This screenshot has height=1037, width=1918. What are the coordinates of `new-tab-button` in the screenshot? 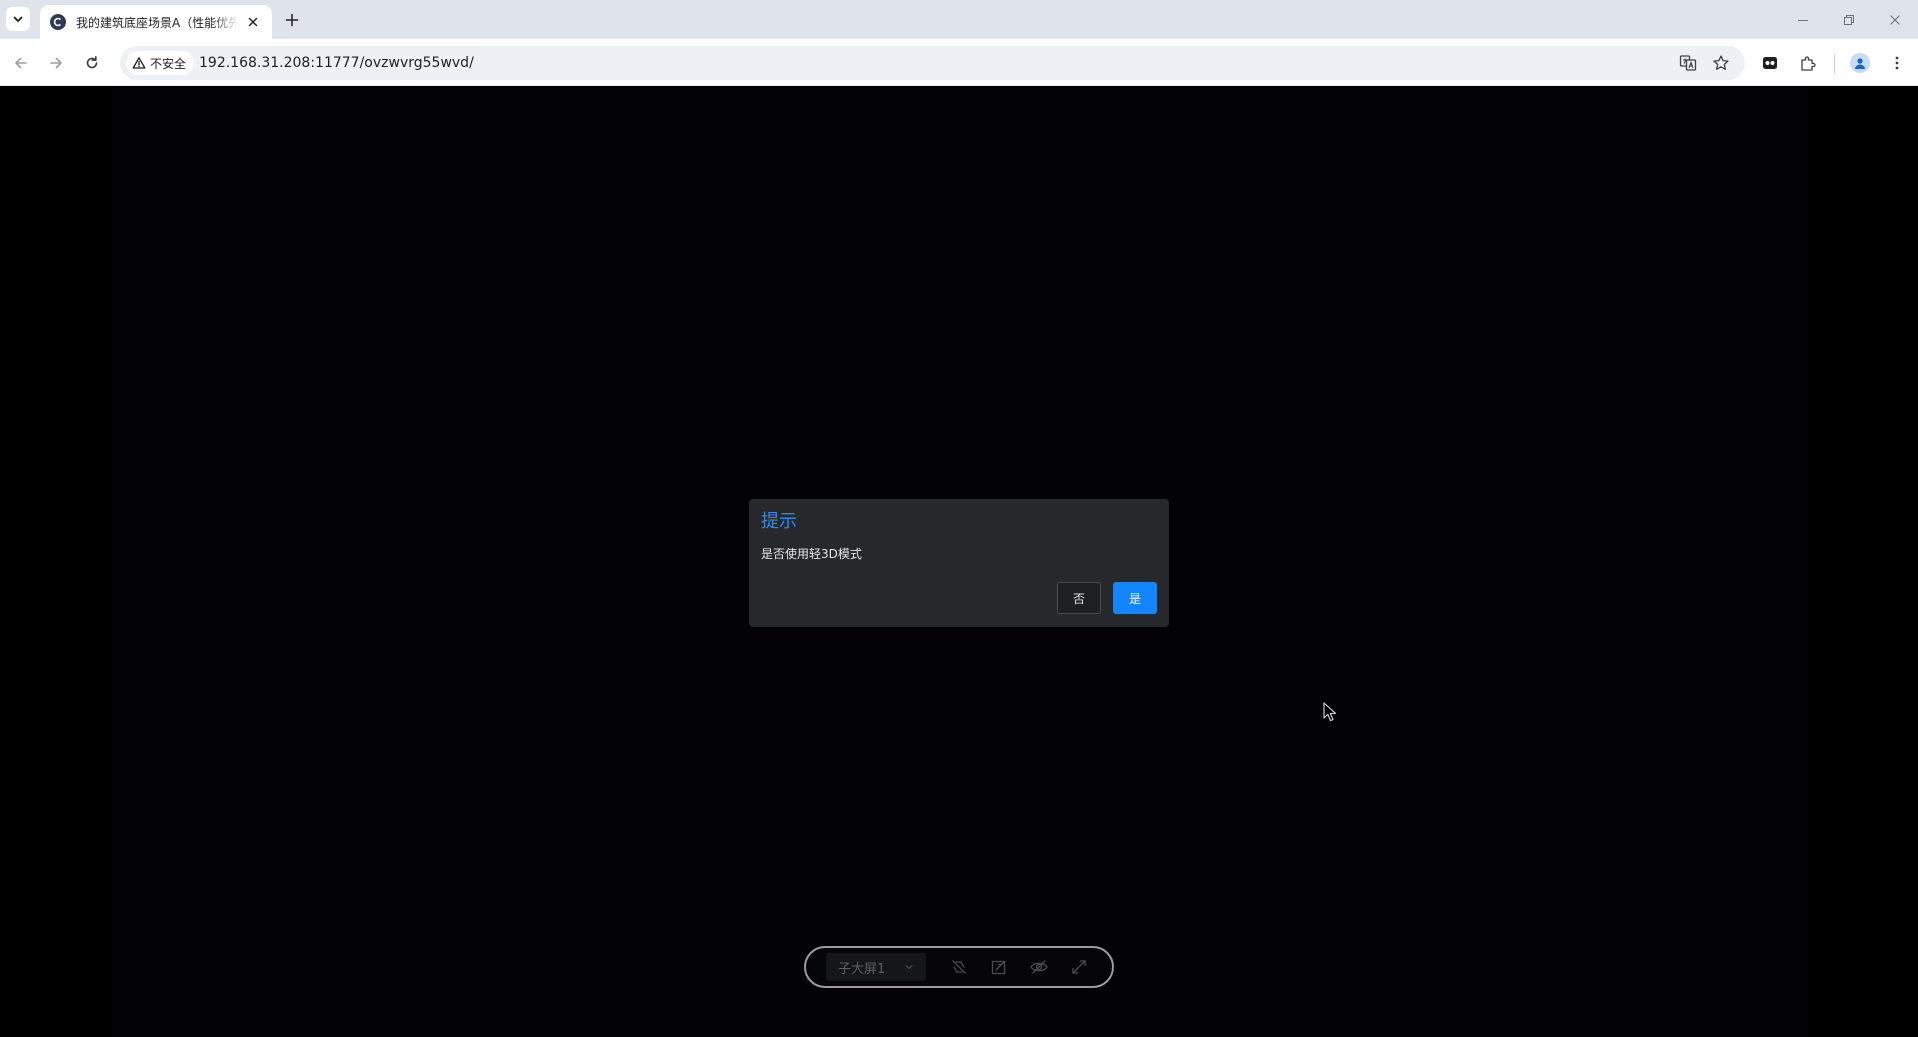 It's located at (292, 20).